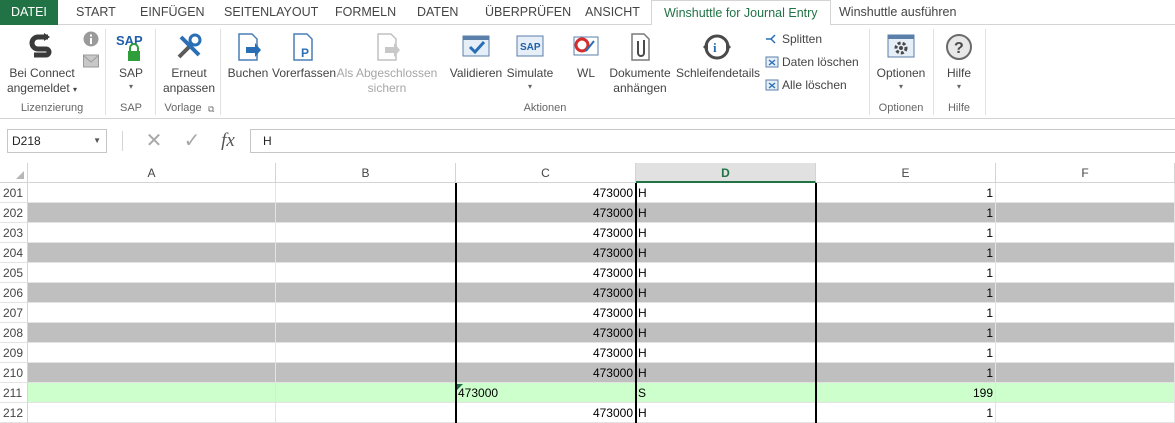 The width and height of the screenshot is (1175, 423). I want to click on column-header-f: F, so click(1085, 173).